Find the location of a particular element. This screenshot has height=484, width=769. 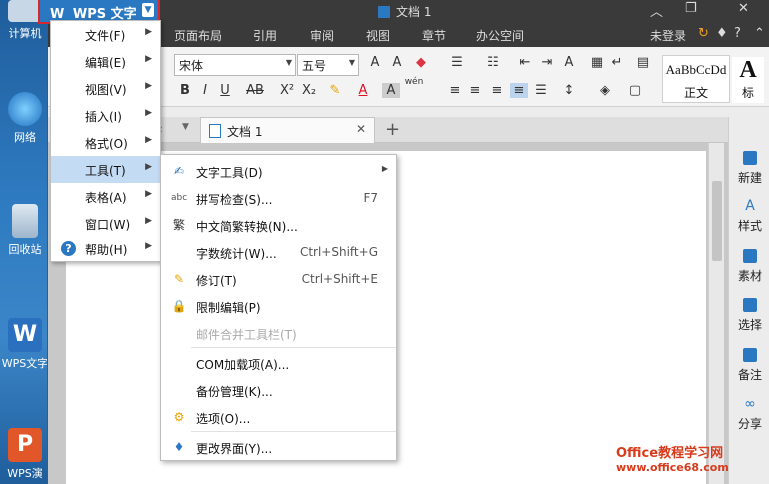

paragraph-mark-icon: ↵ is located at coordinates (617, 62).